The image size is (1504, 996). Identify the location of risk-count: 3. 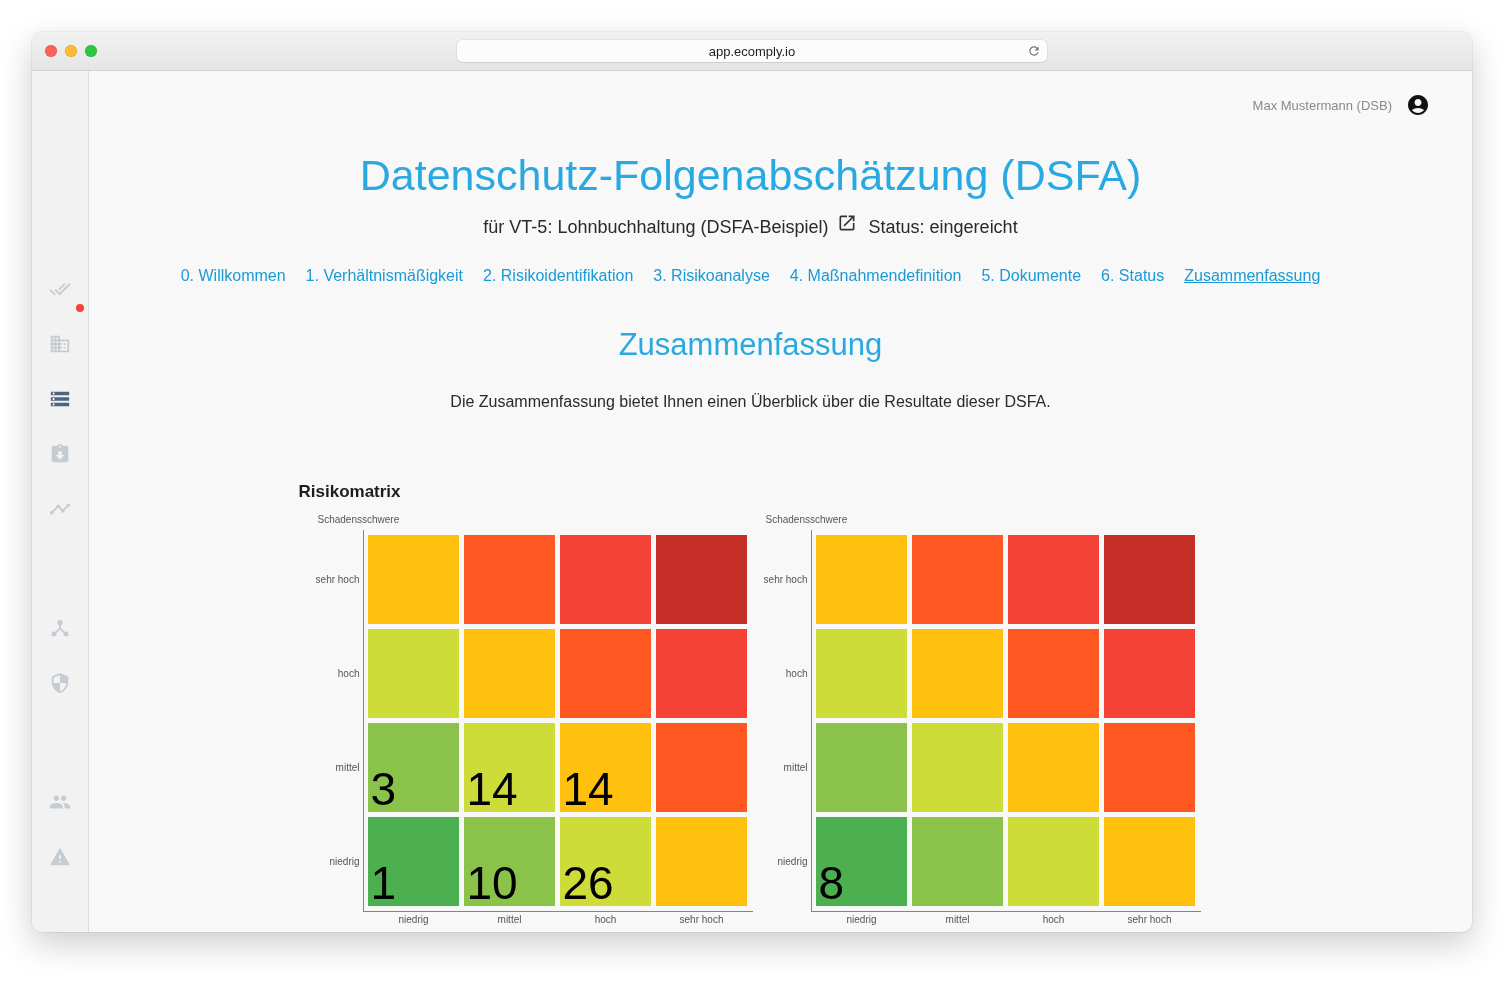
(383, 789).